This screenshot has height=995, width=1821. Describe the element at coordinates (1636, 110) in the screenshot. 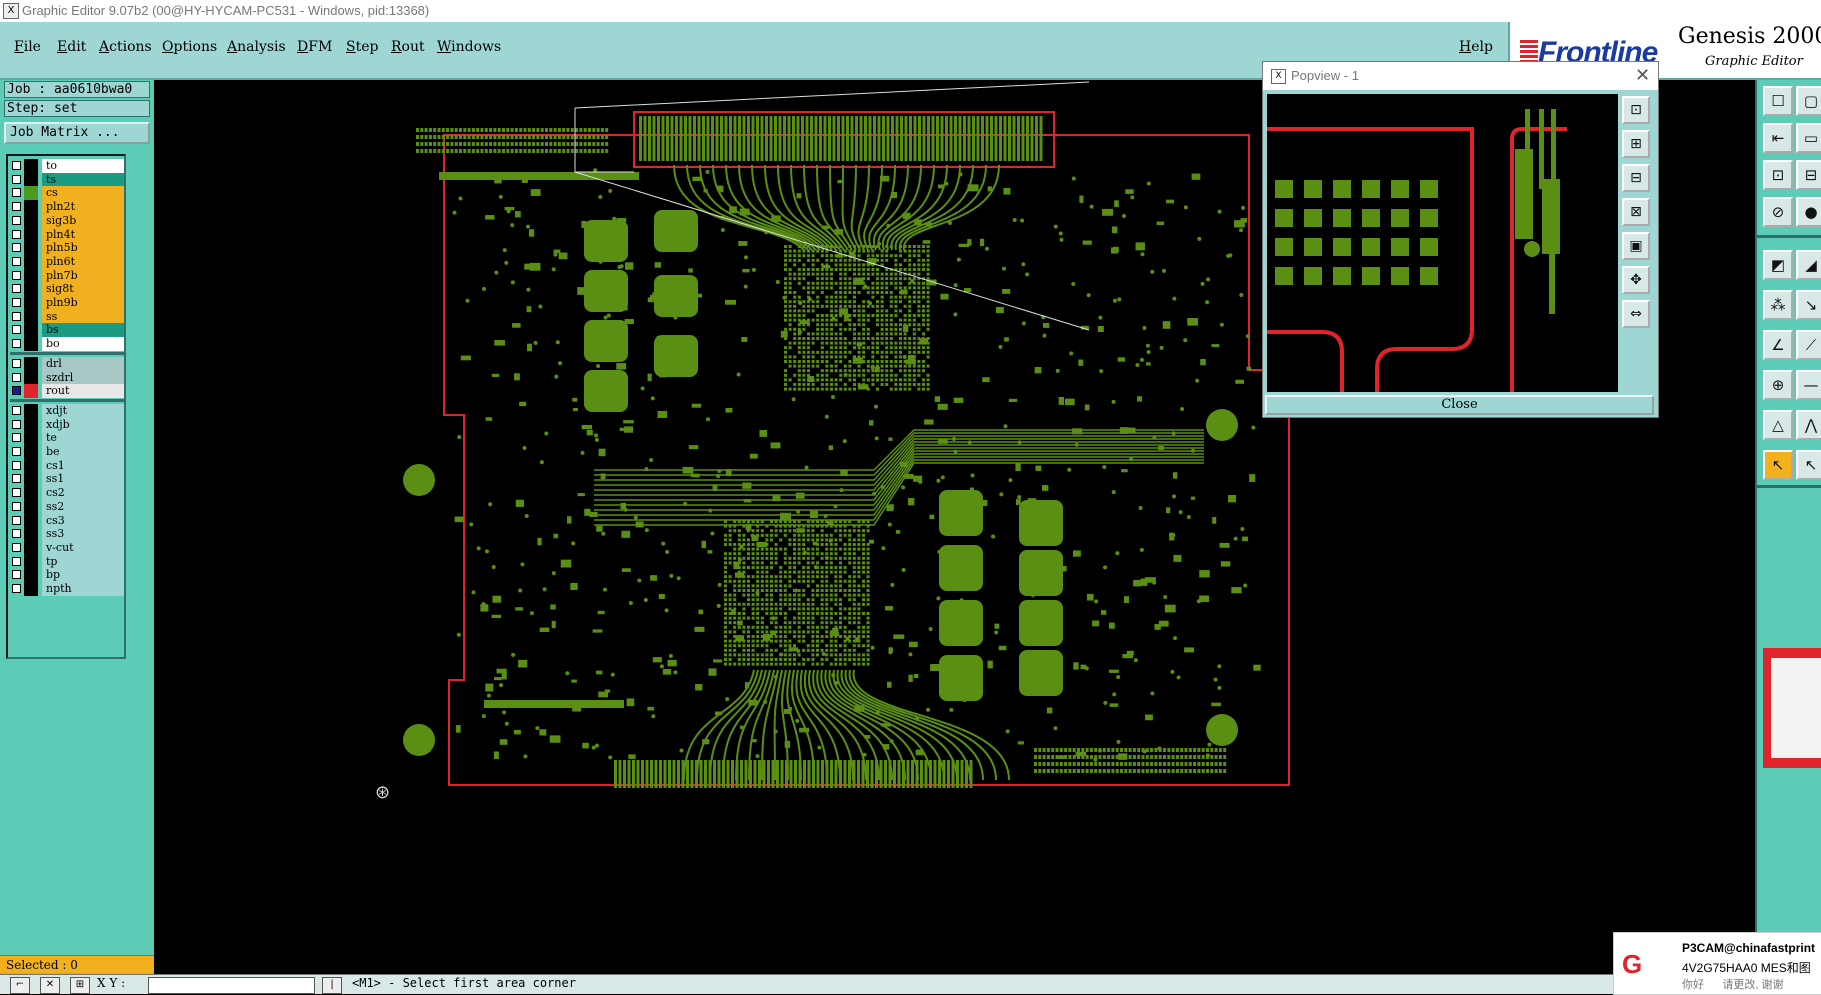

I see `zoom-fit-icon: ⊡` at that location.